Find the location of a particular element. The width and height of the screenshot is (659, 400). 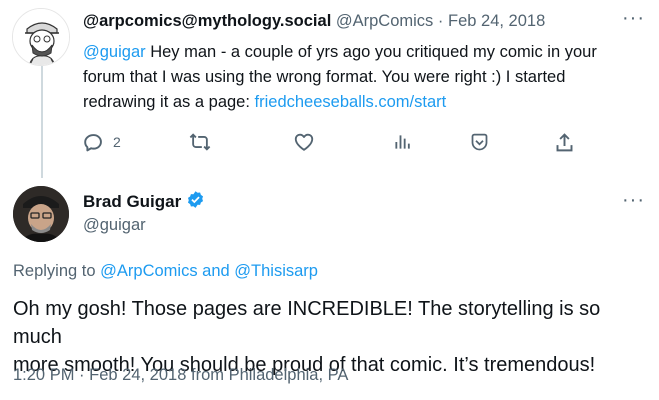

replying-prefix: Replying to is located at coordinates (57, 271).